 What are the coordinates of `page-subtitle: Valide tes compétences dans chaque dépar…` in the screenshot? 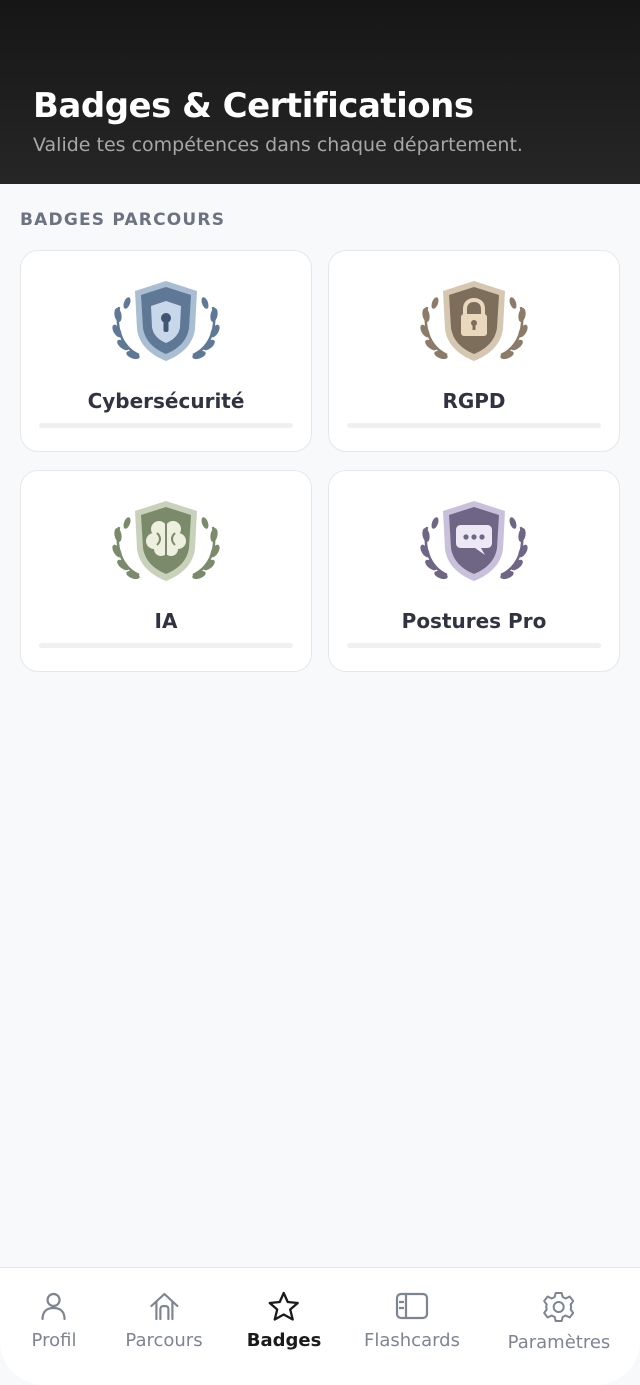 It's located at (278, 145).